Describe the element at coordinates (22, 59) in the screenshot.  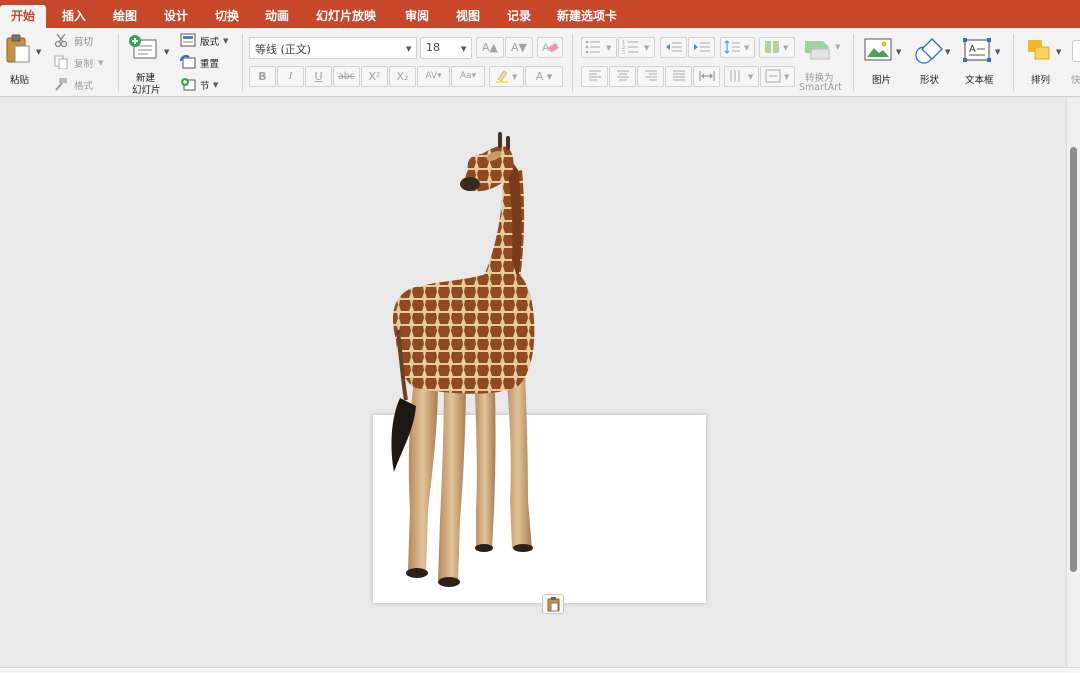
I see `paste-button: ▼ 粘贴` at that location.